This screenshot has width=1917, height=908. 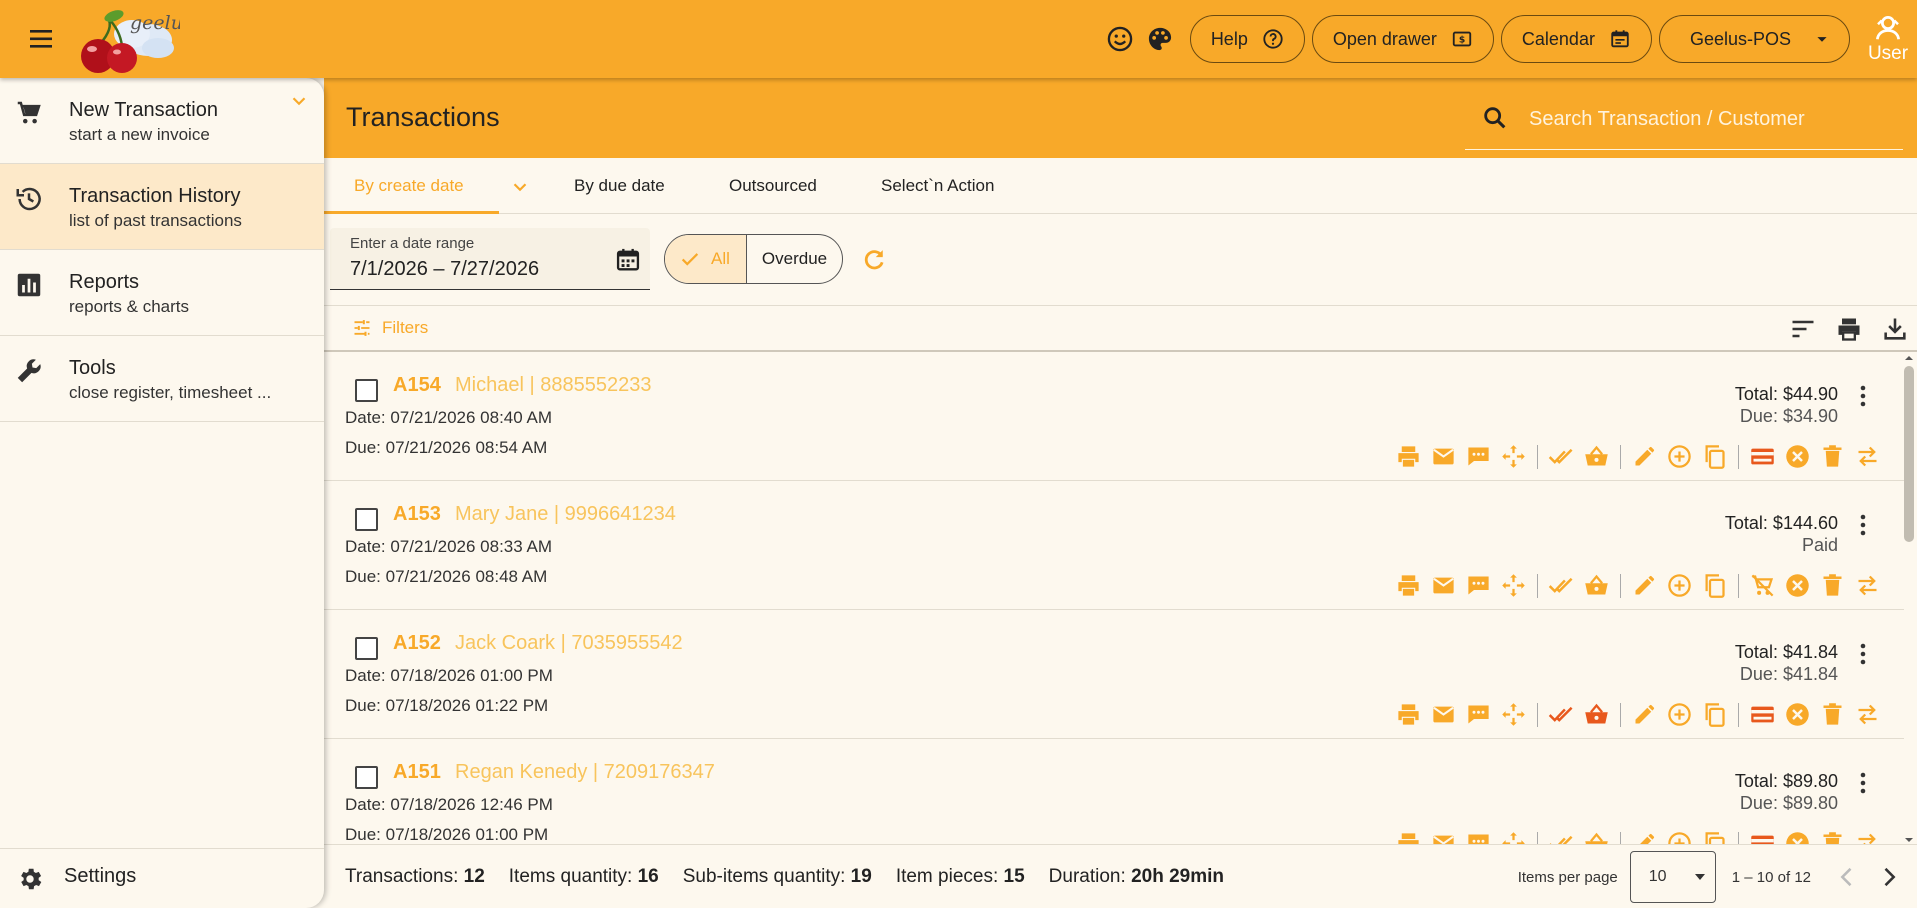 I want to click on palette-icon, so click(x=1160, y=39).